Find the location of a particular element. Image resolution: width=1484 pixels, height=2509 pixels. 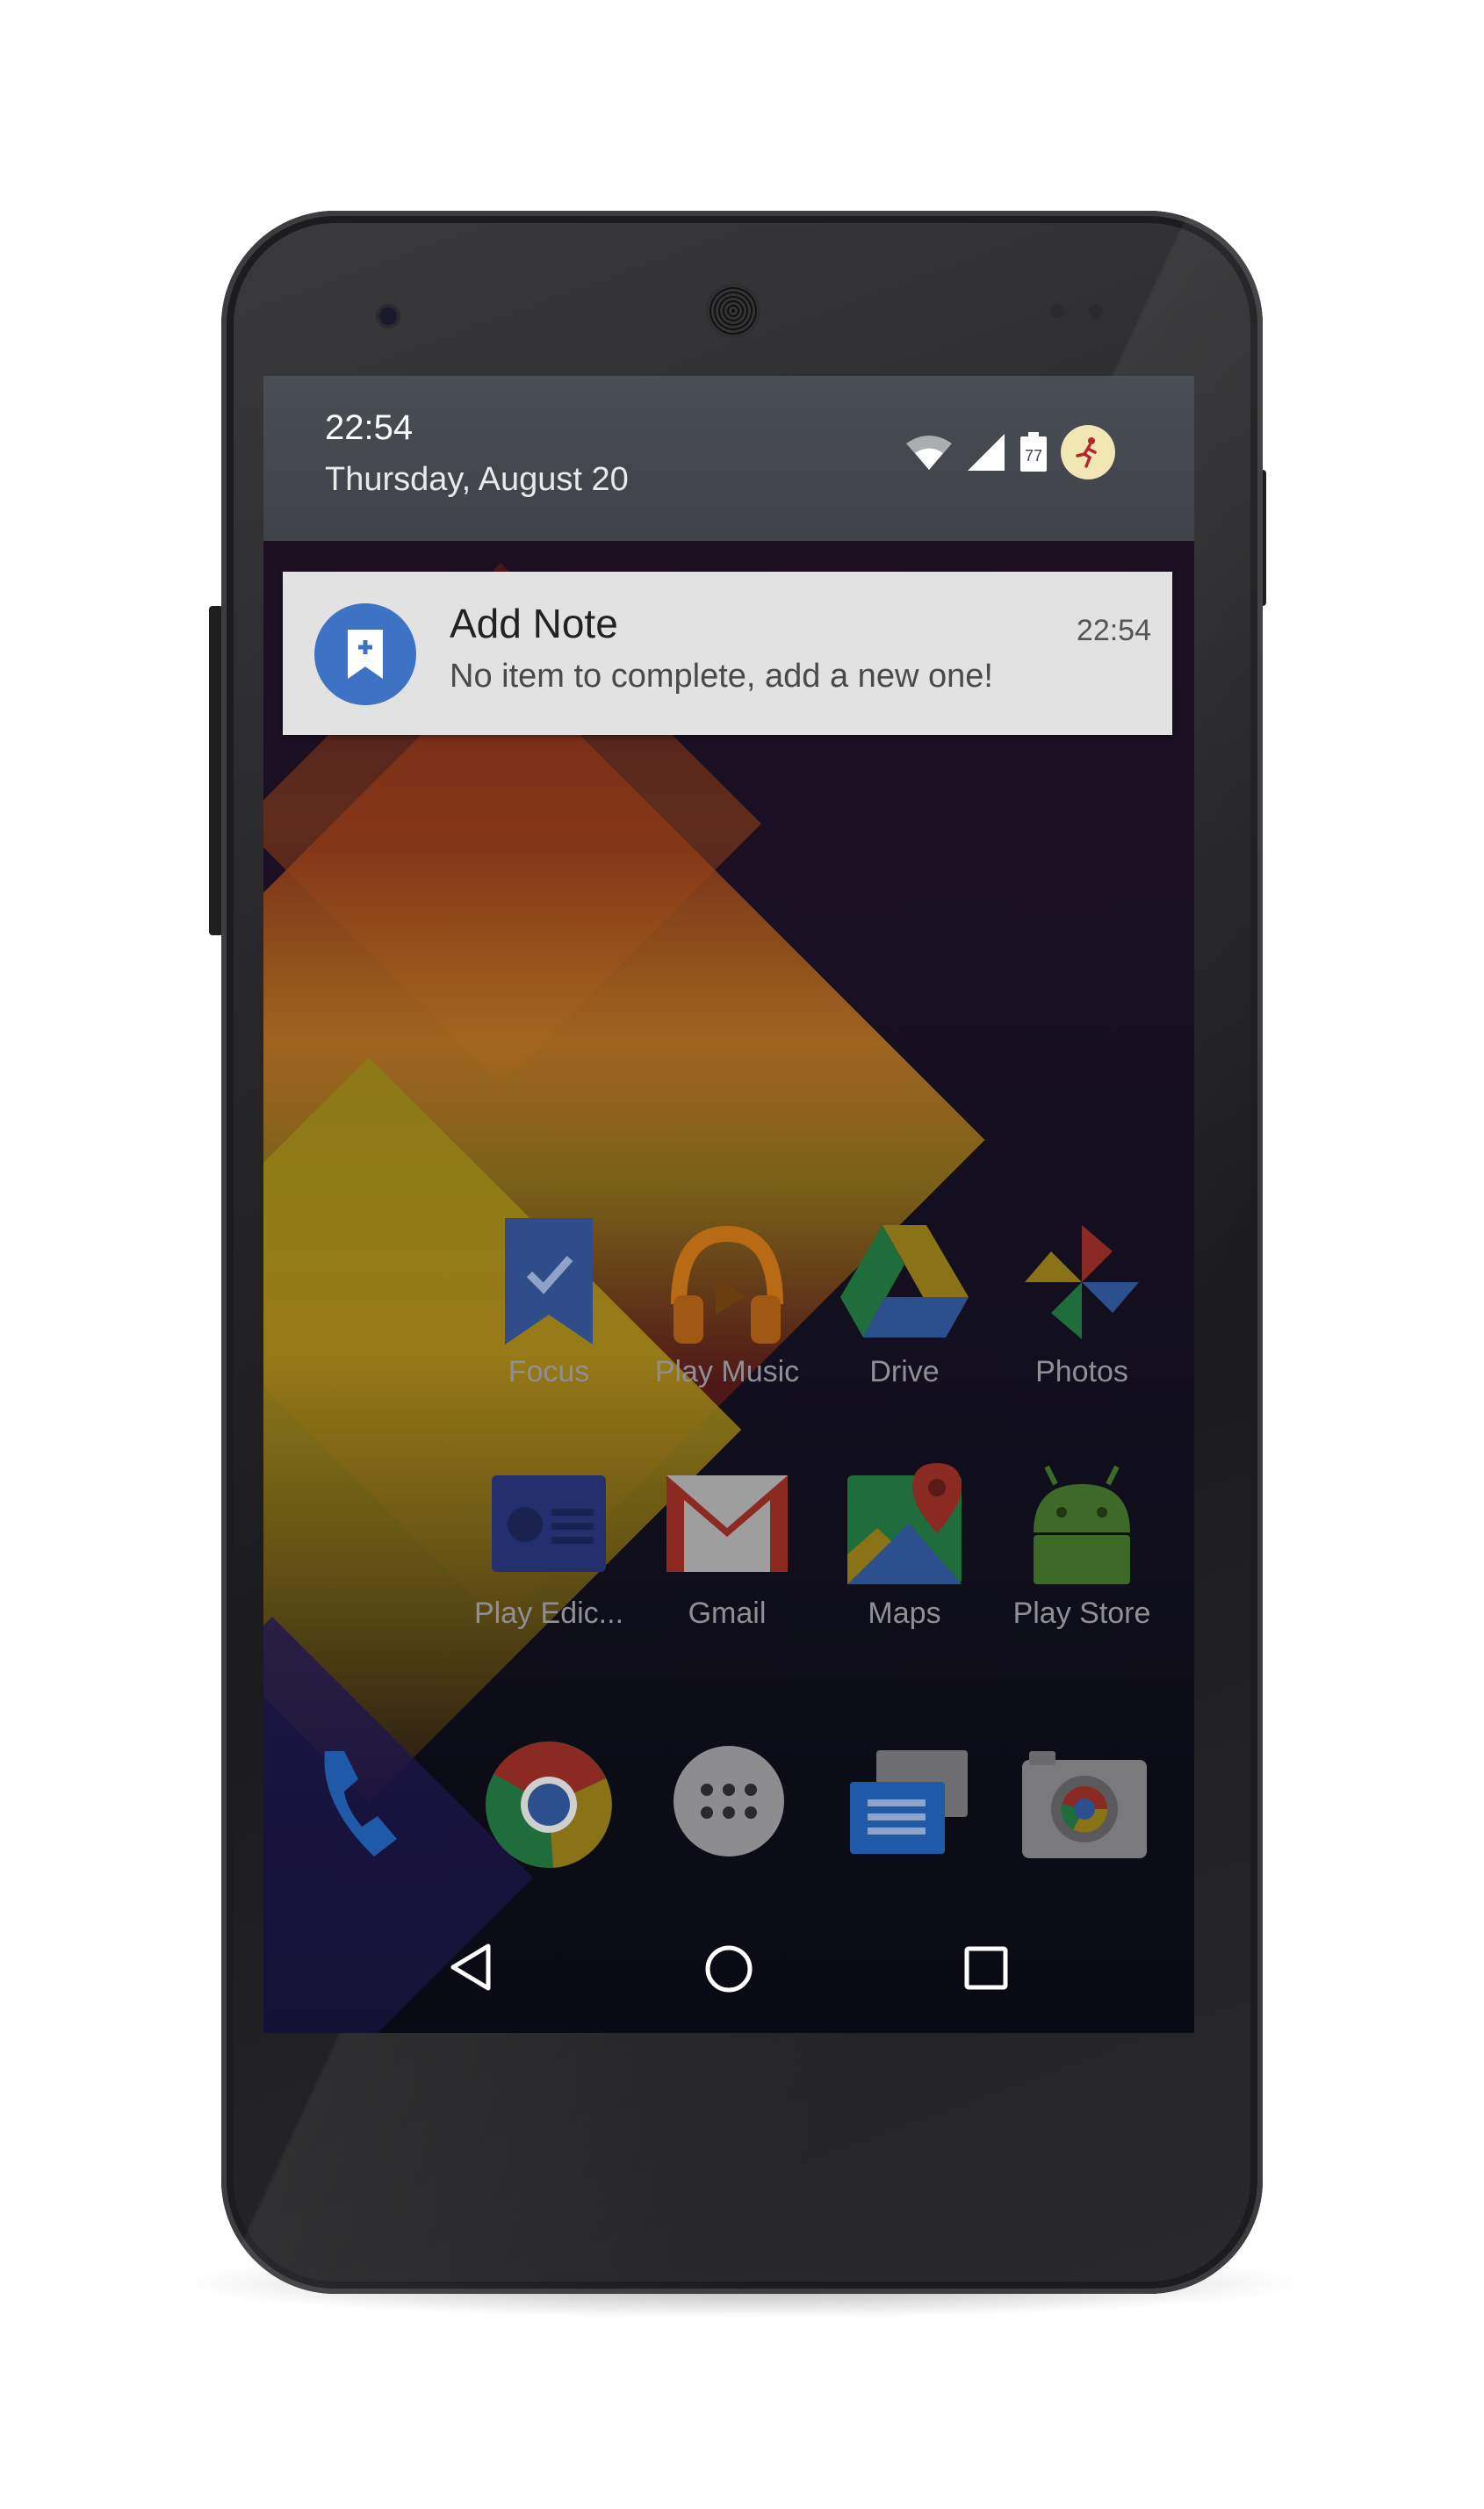

app-label: Maps is located at coordinates (904, 1613).